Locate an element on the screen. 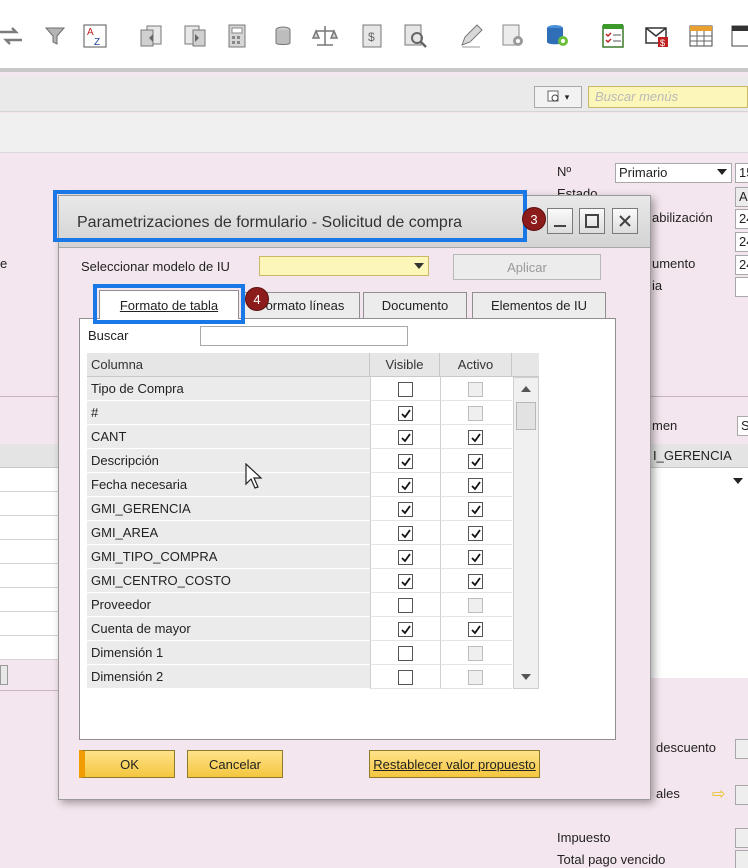 The width and height of the screenshot is (748, 868). minimize-button is located at coordinates (560, 221).